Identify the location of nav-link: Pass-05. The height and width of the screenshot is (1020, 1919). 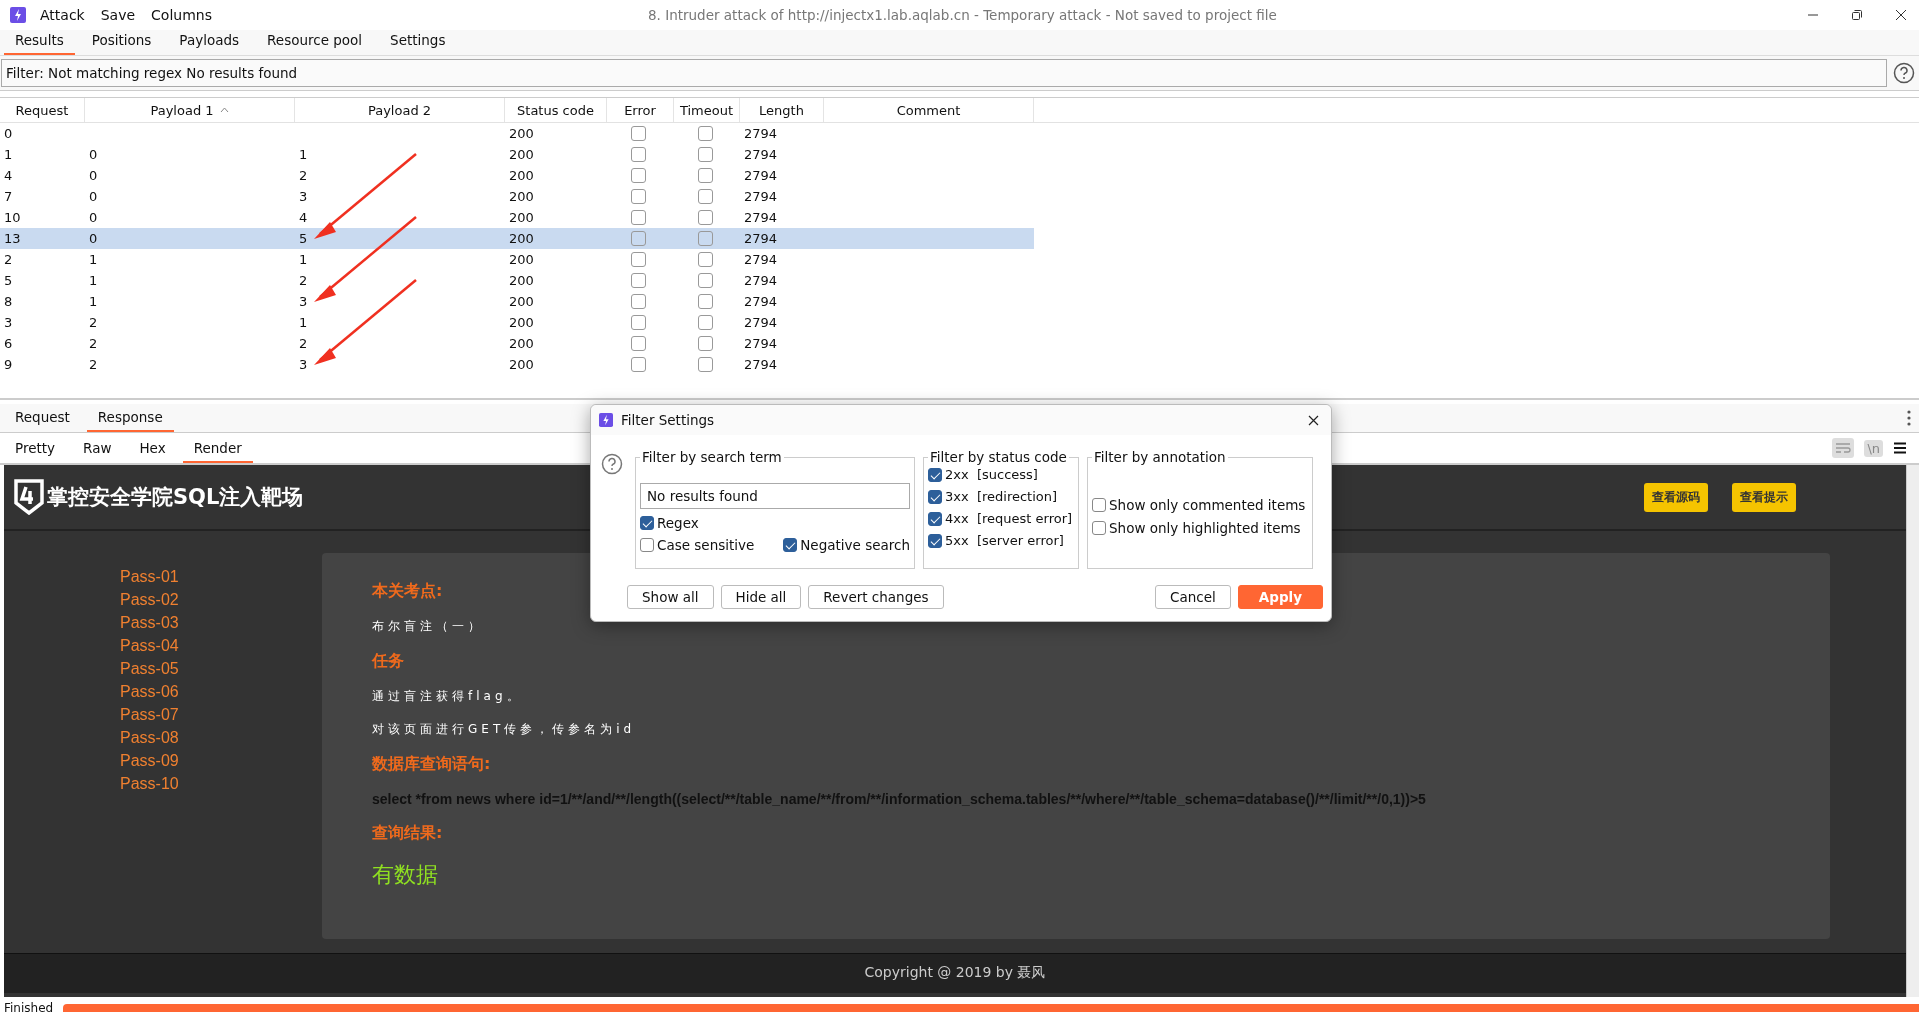
(221, 668).